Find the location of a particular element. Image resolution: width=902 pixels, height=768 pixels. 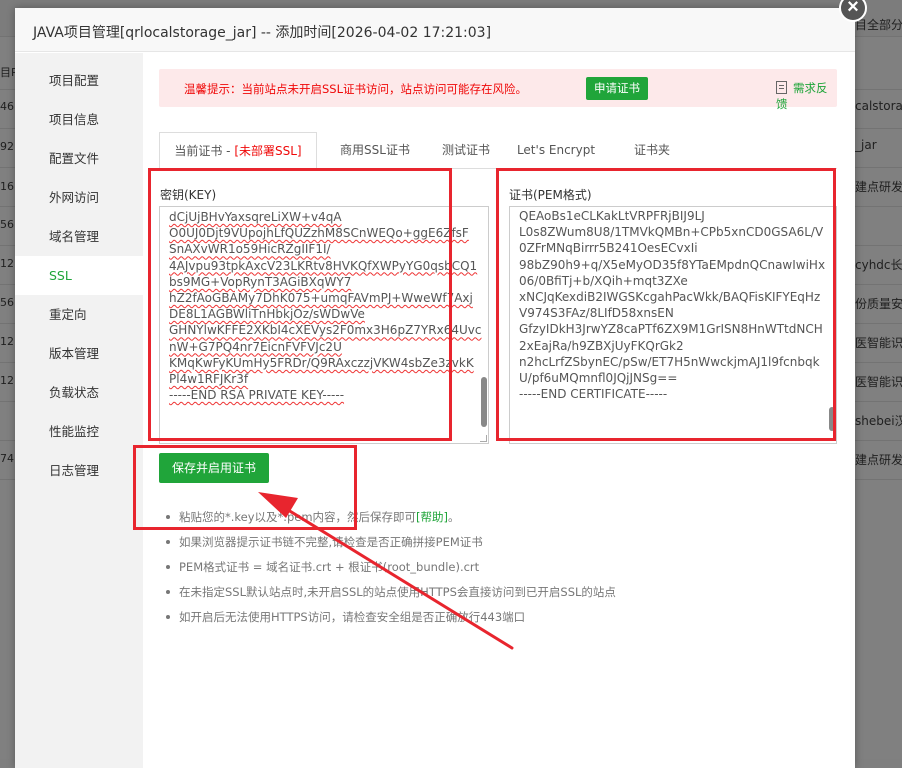

feedback-link: 需求反馈 is located at coordinates (806, 96).